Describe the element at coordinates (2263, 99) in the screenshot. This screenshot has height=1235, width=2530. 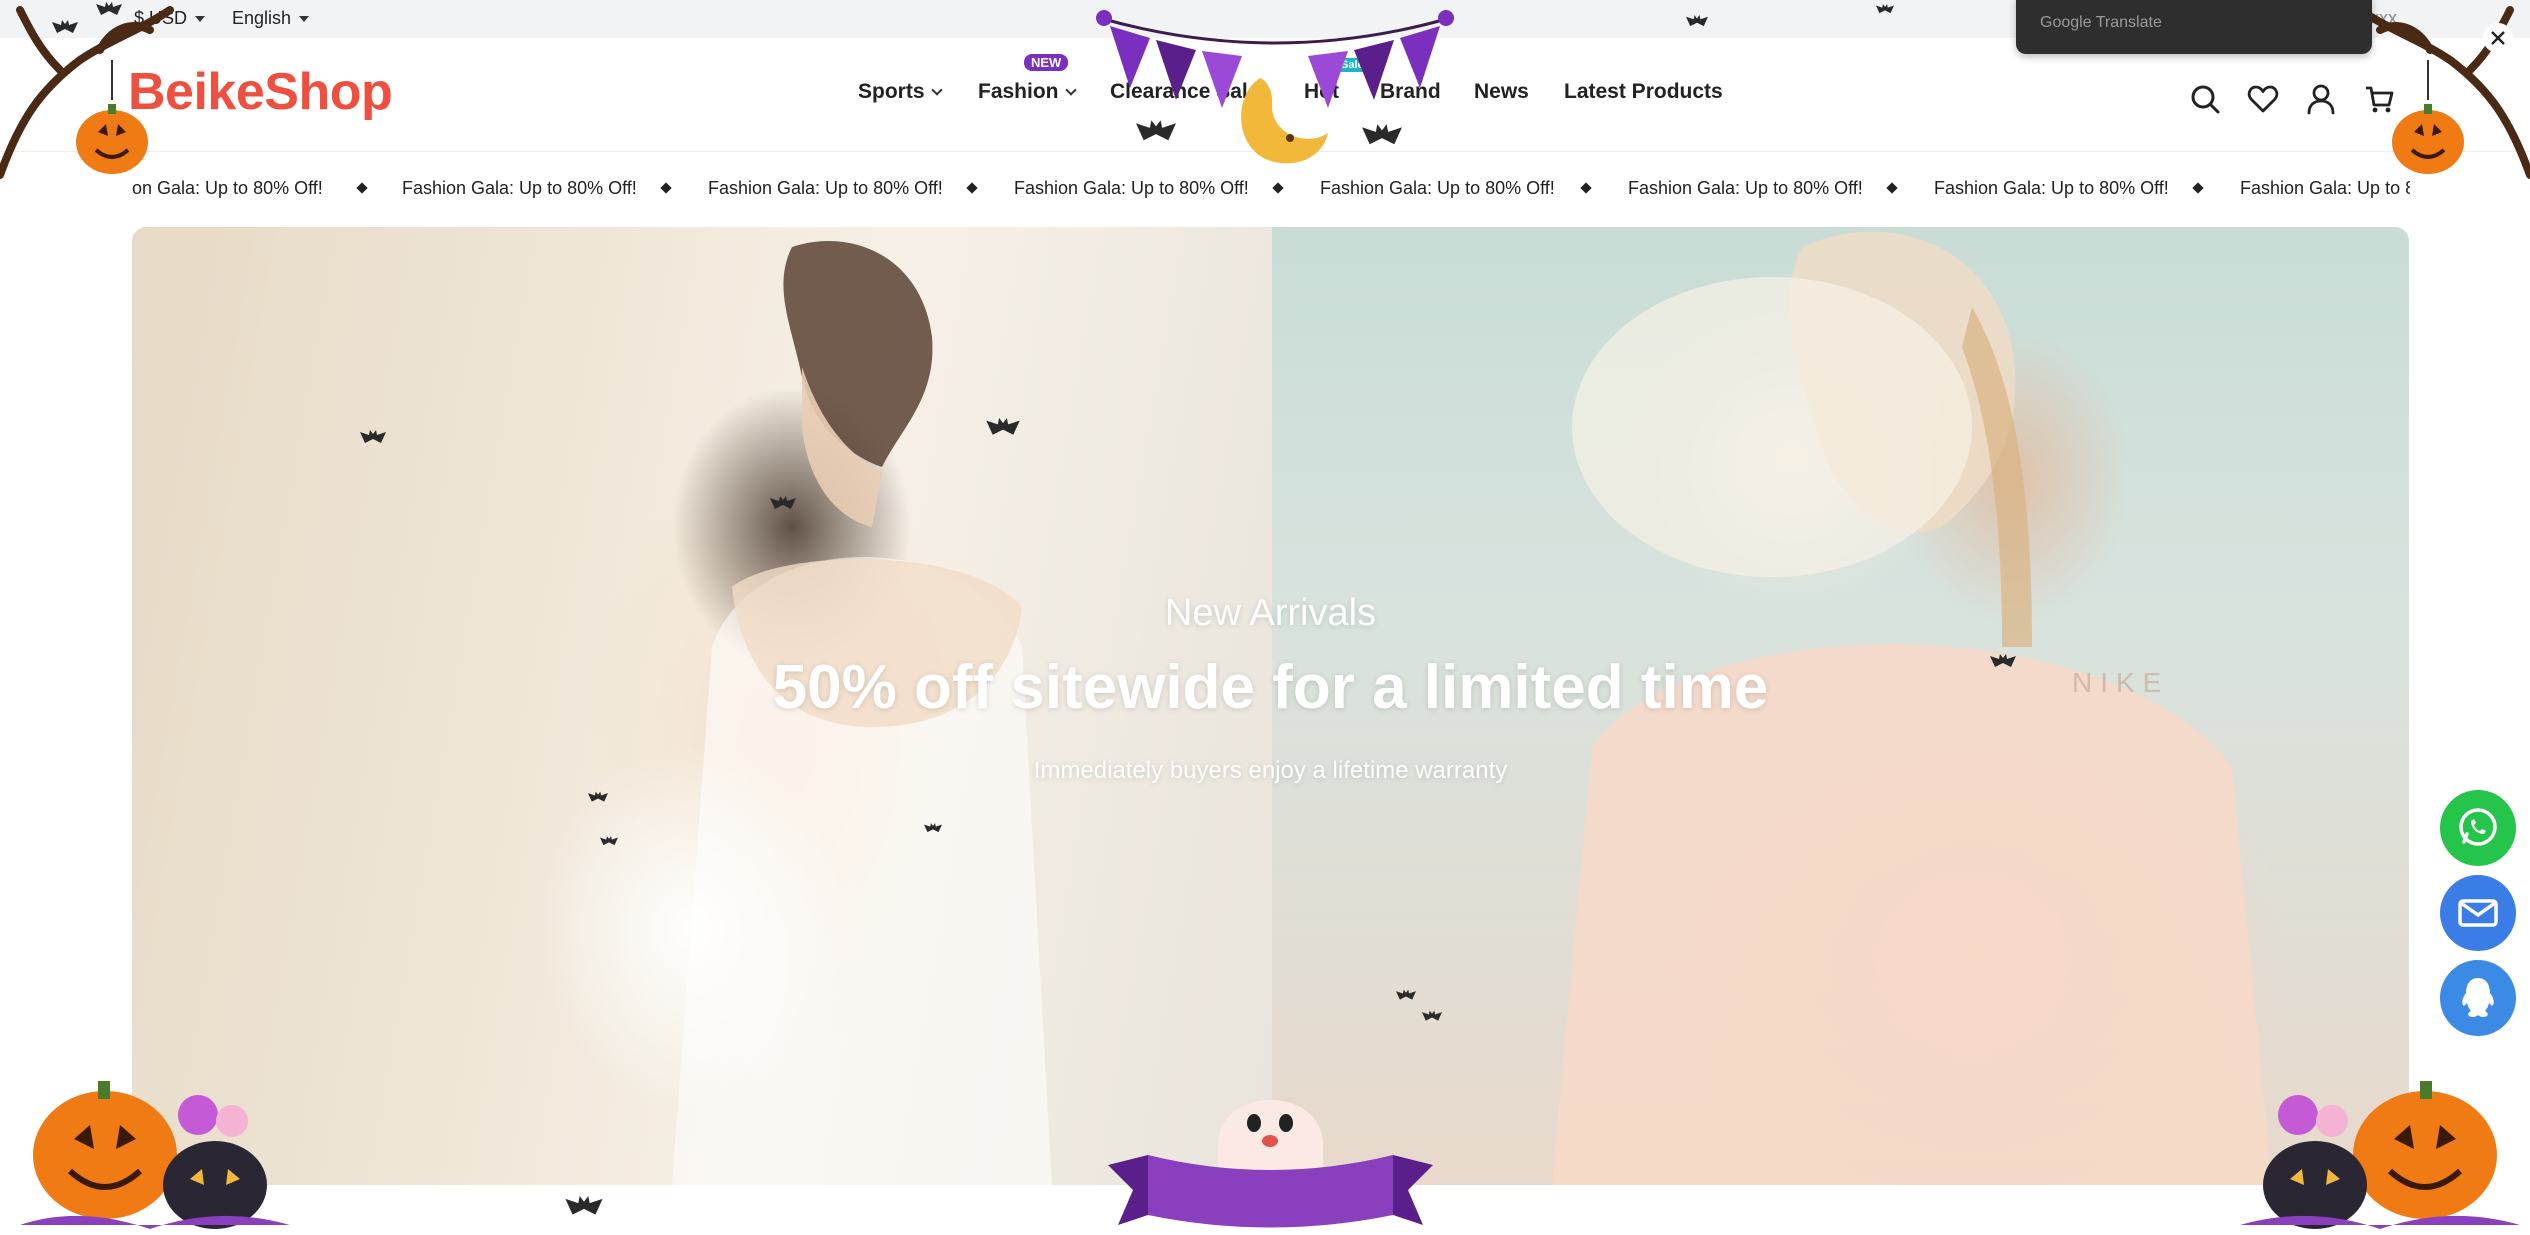
I see `heart-icon` at that location.